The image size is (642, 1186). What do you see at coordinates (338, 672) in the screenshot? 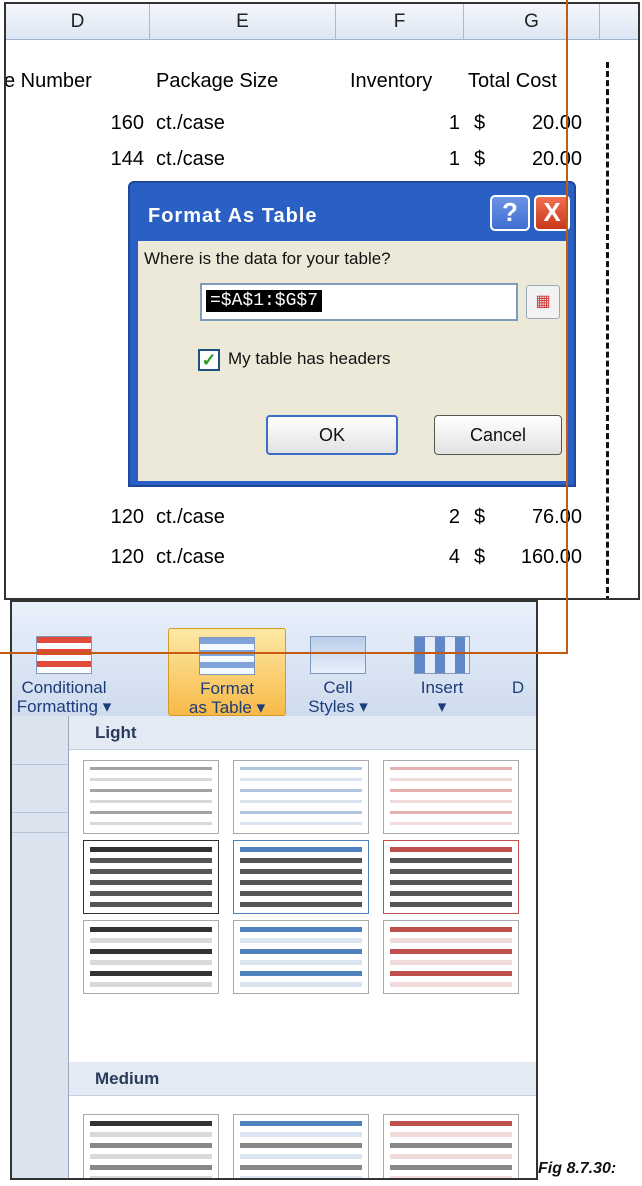
I see `cell-styles-button: Cell Styles ▾` at bounding box center [338, 672].